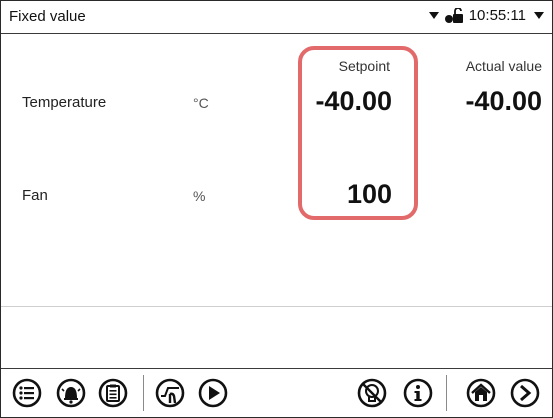  What do you see at coordinates (276, 17) in the screenshot?
I see `header-bar: Fixed value 10:55:11` at bounding box center [276, 17].